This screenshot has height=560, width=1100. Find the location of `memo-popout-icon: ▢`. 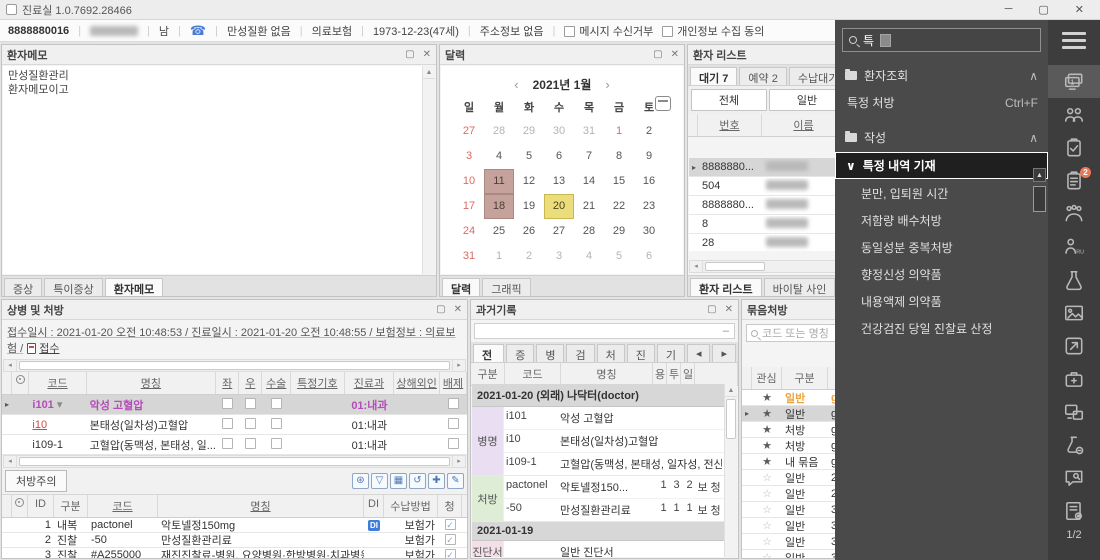

memo-popout-icon: ▢ is located at coordinates (409, 54).